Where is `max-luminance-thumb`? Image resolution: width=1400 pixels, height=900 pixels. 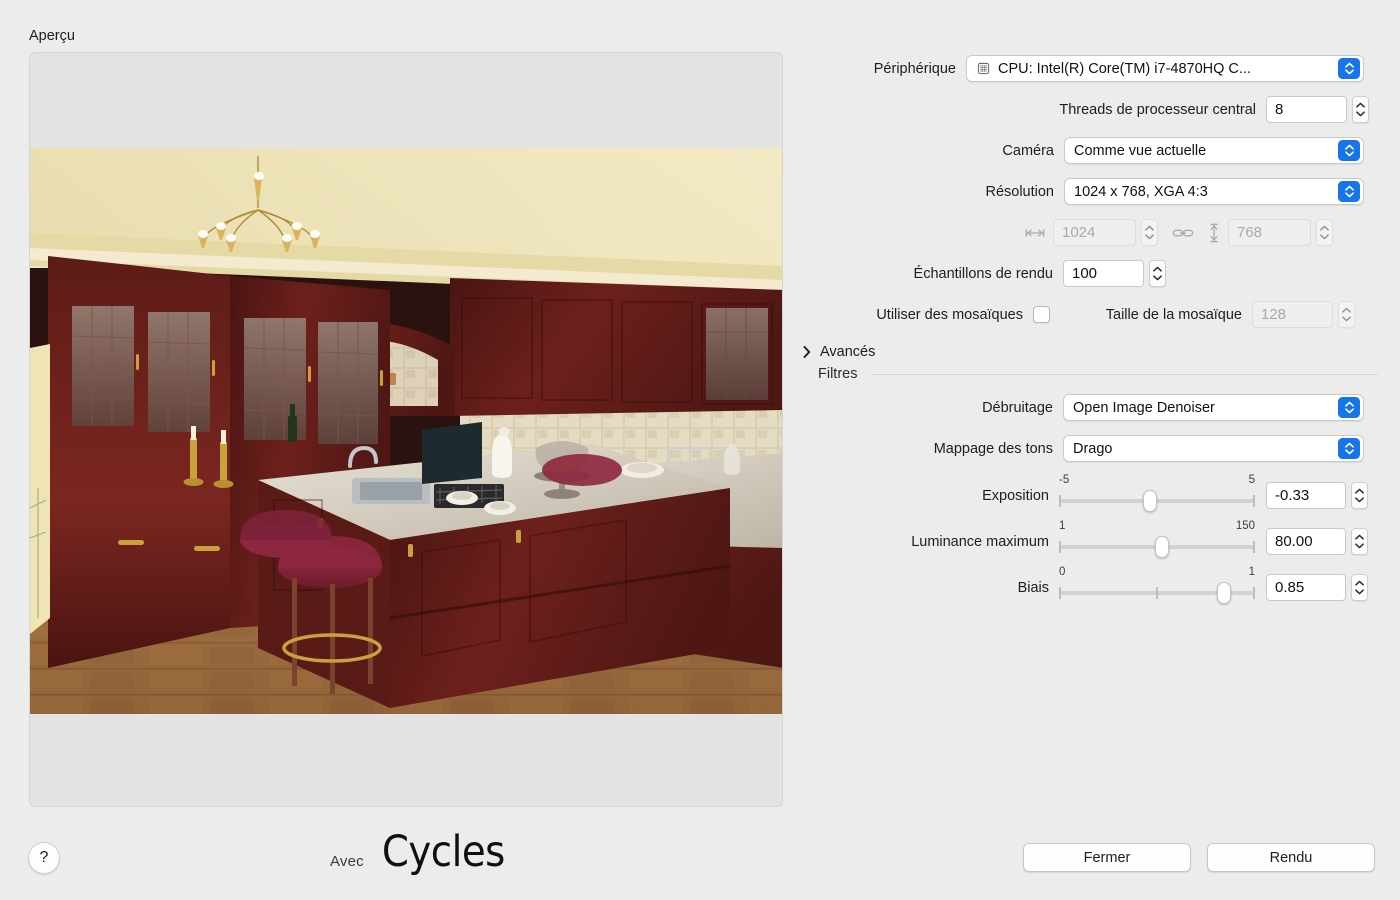
max-luminance-thumb is located at coordinates (1161, 547).